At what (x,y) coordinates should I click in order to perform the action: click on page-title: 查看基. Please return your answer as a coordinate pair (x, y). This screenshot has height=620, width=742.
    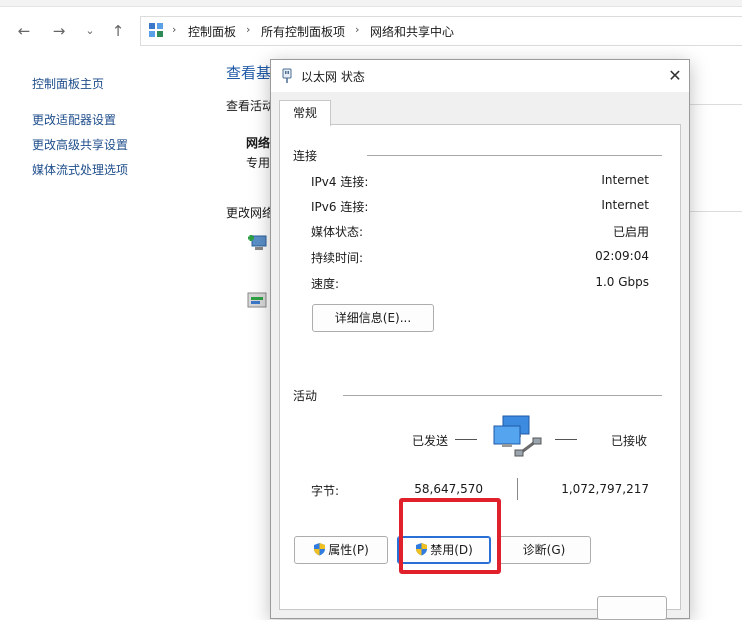
    Looking at the image, I should click on (249, 73).